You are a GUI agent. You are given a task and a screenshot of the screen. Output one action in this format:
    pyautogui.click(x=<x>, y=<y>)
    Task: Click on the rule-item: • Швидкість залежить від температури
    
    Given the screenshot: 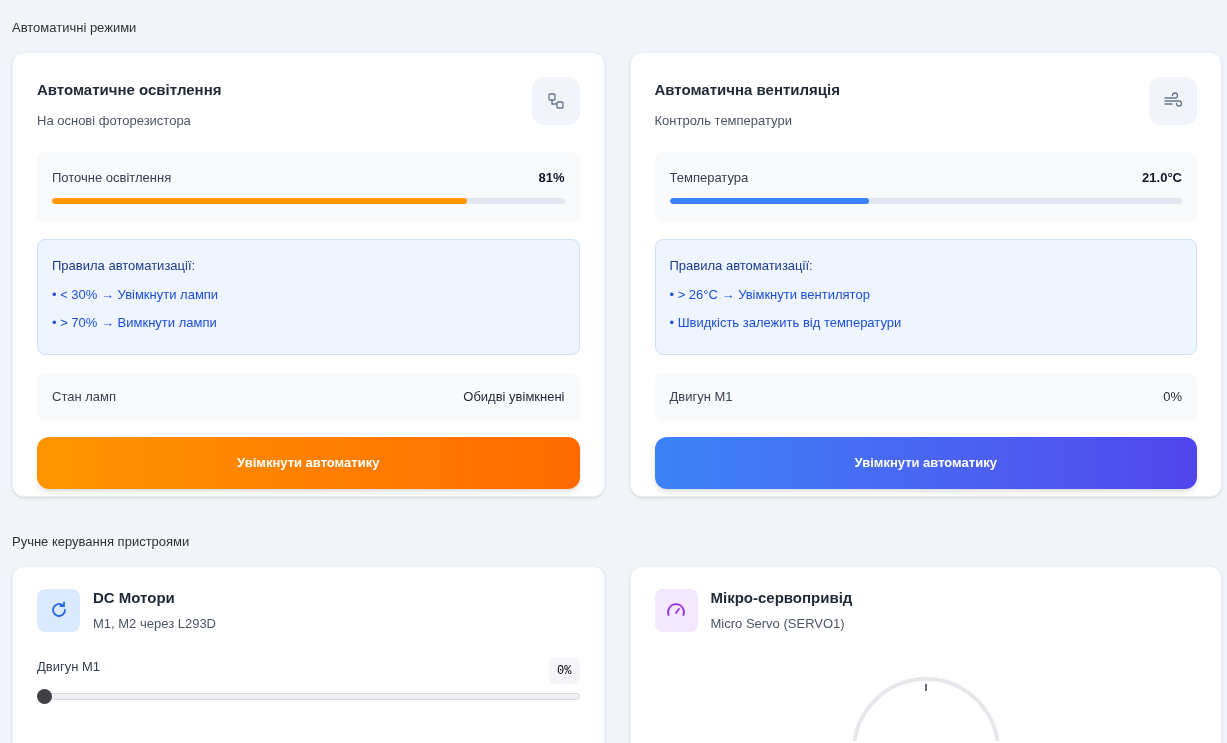 What is the action you would take?
    pyautogui.click(x=786, y=322)
    